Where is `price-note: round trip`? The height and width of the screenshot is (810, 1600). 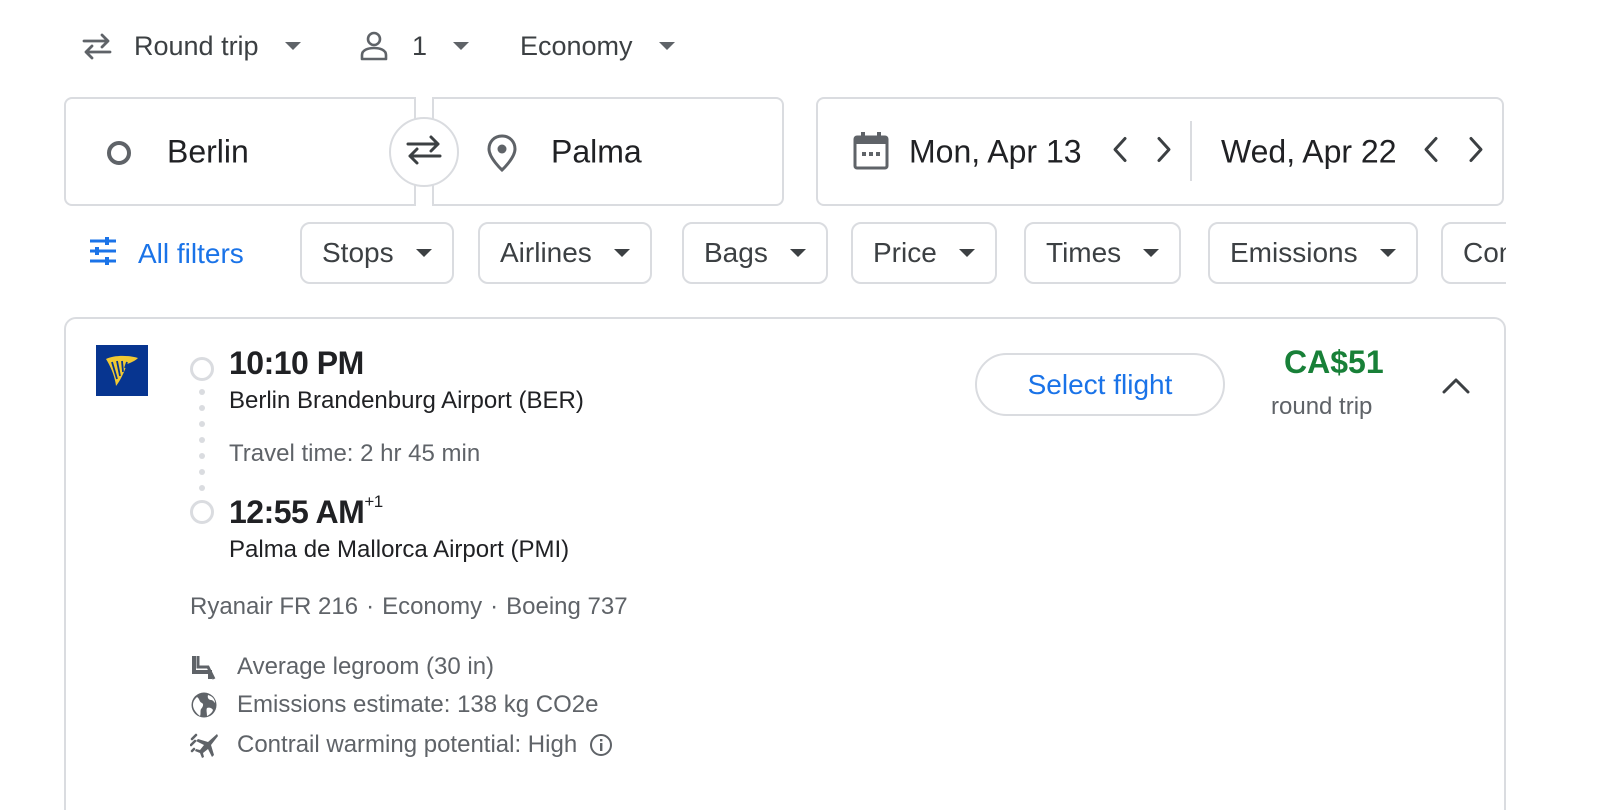 price-note: round trip is located at coordinates (1322, 406).